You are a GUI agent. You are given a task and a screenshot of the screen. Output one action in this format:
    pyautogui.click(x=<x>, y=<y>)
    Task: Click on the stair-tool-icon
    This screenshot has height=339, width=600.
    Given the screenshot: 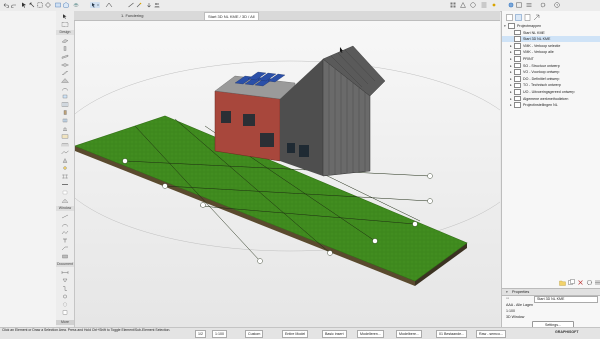 What is the action you would take?
    pyautogui.click(x=65, y=72)
    